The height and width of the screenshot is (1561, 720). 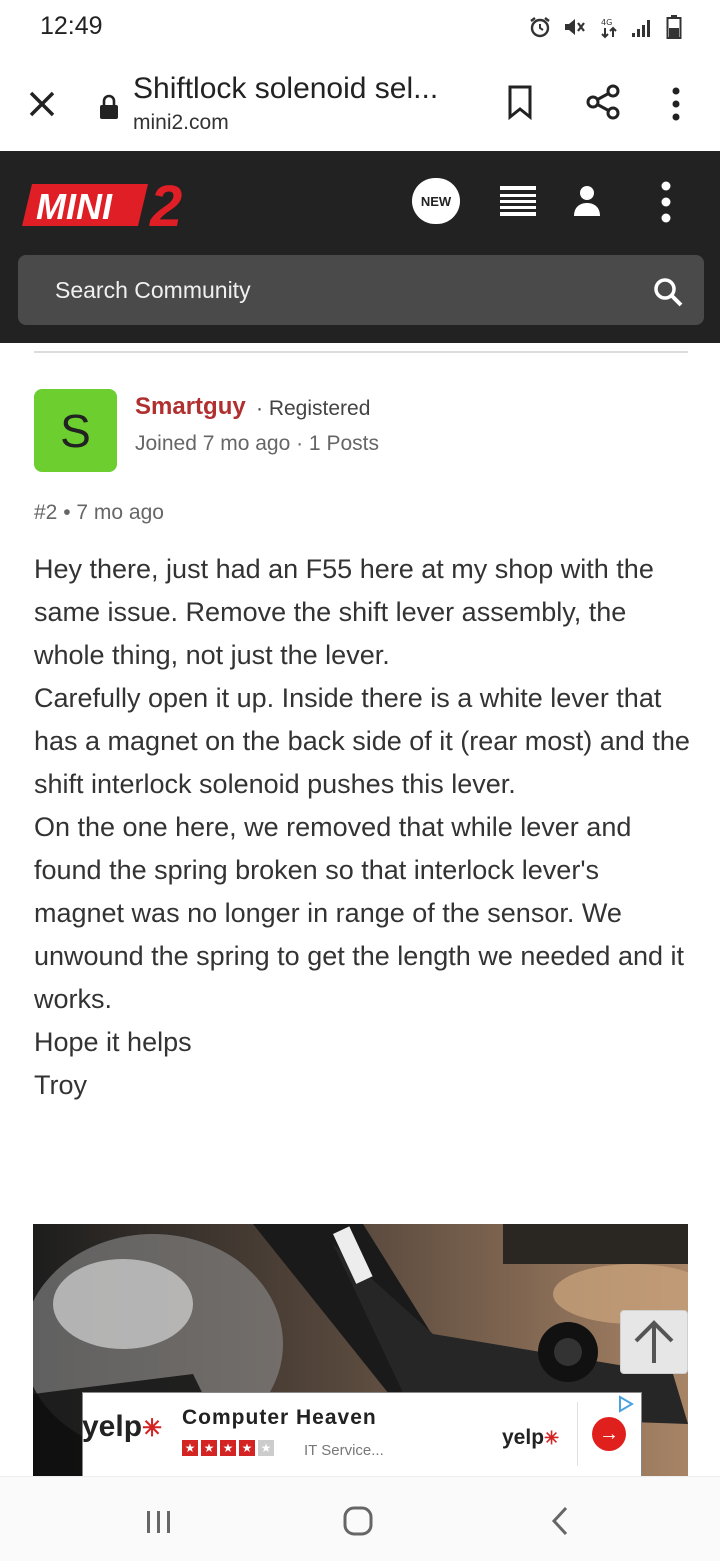 I want to click on avatar: S, so click(x=75, y=430).